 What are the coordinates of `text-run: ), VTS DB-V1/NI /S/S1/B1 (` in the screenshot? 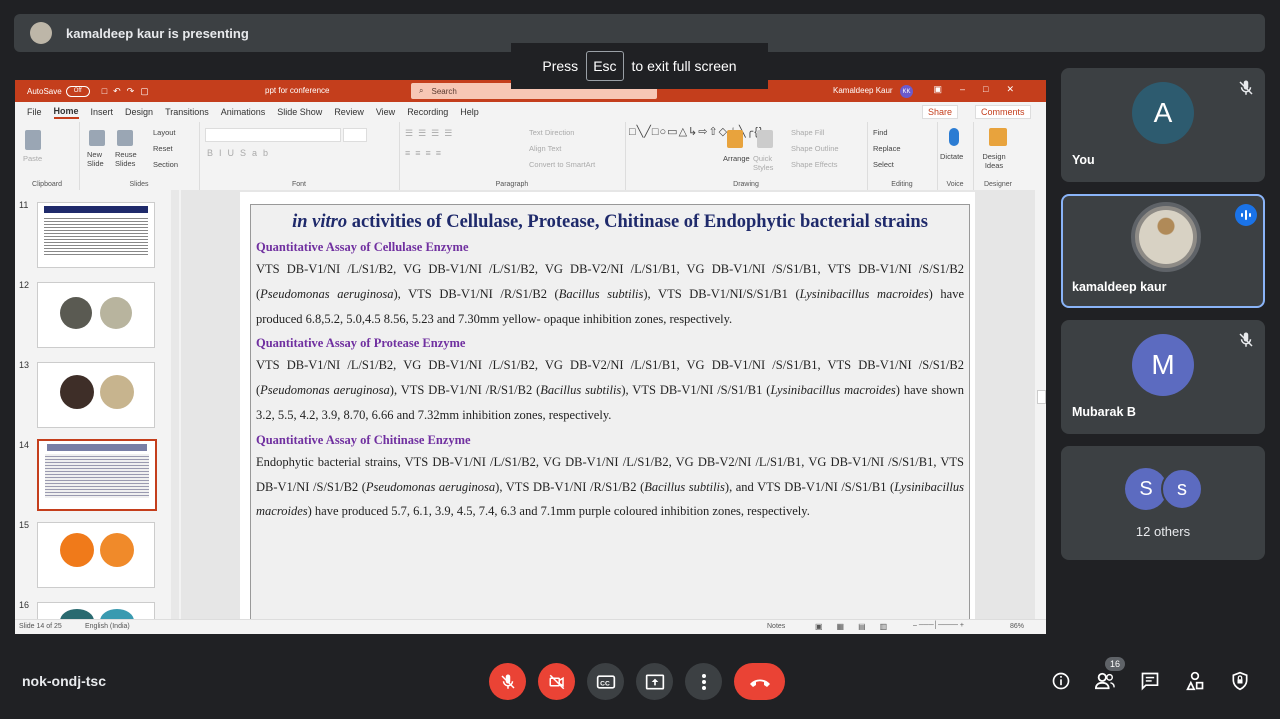 It's located at (696, 390).